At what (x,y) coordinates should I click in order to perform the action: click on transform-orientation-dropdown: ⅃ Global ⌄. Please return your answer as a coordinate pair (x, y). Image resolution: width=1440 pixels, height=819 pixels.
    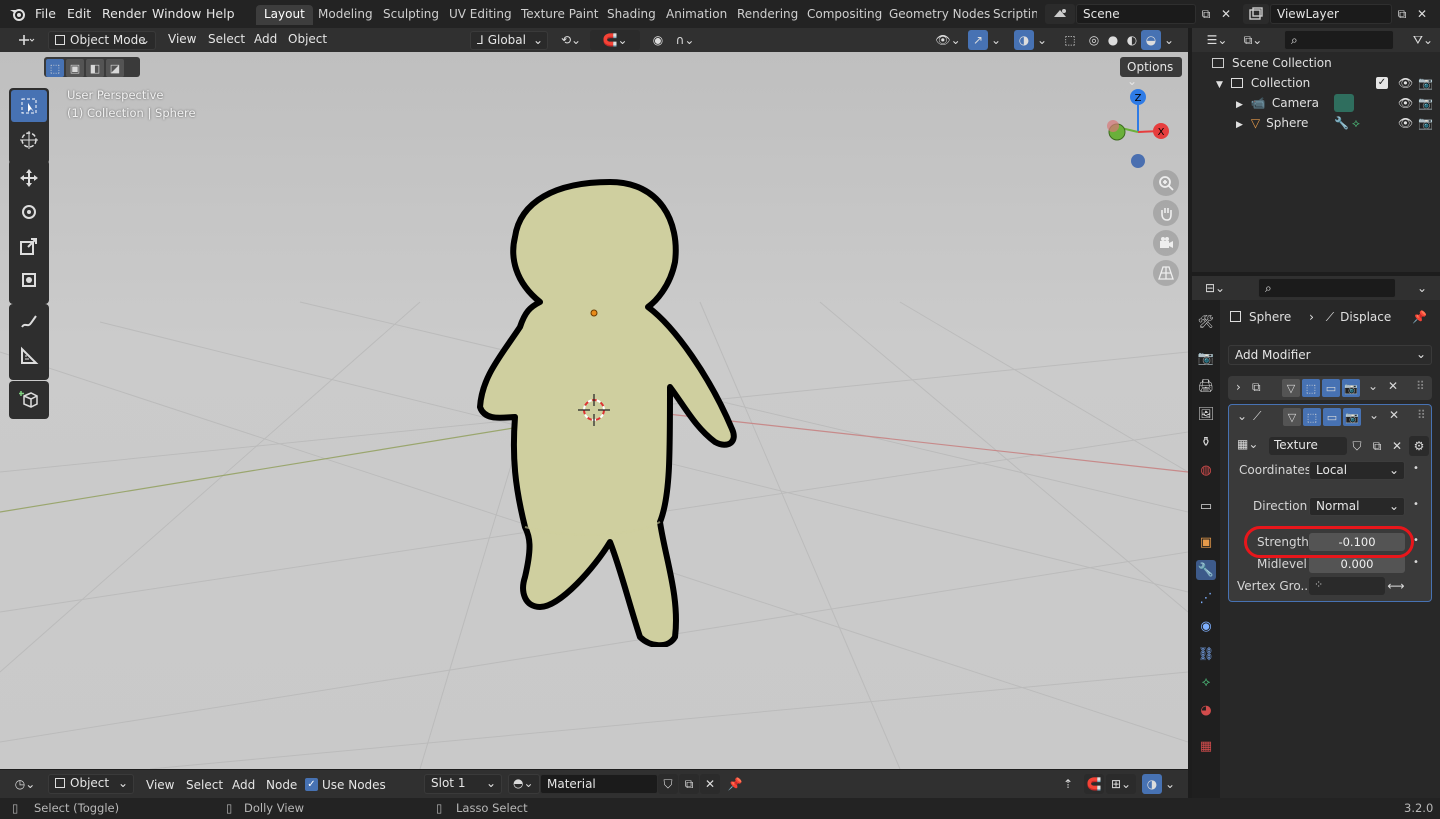
    Looking at the image, I should click on (509, 40).